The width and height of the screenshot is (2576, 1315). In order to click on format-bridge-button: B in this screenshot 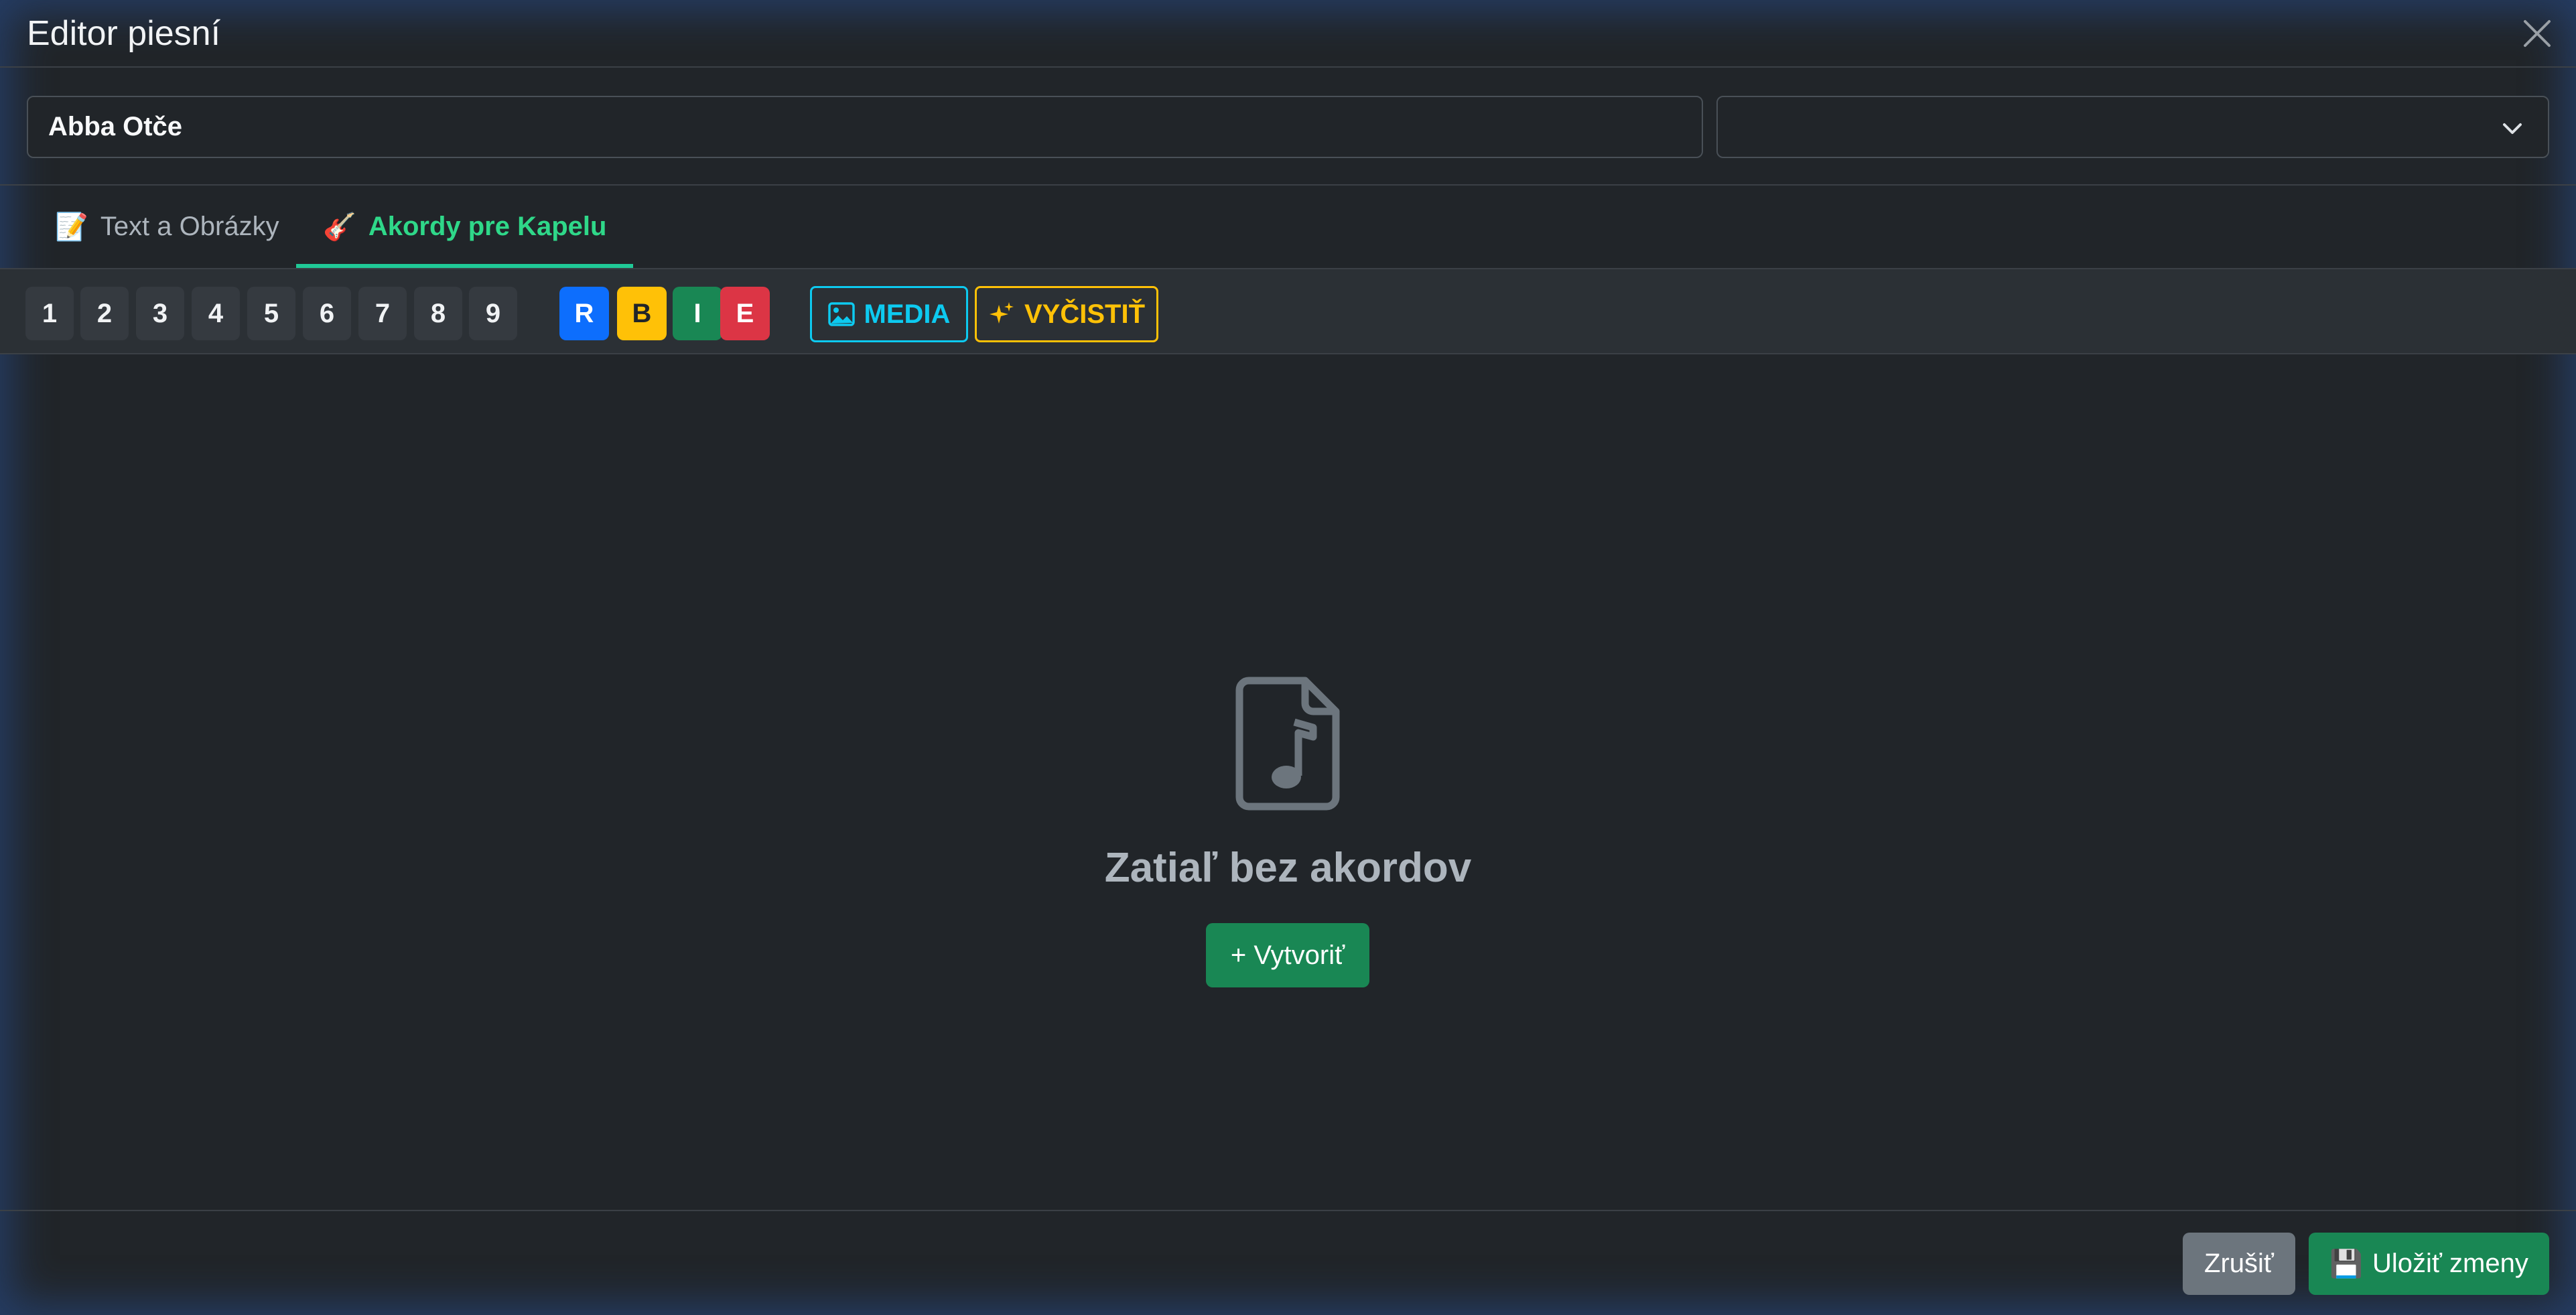, I will do `click(642, 313)`.